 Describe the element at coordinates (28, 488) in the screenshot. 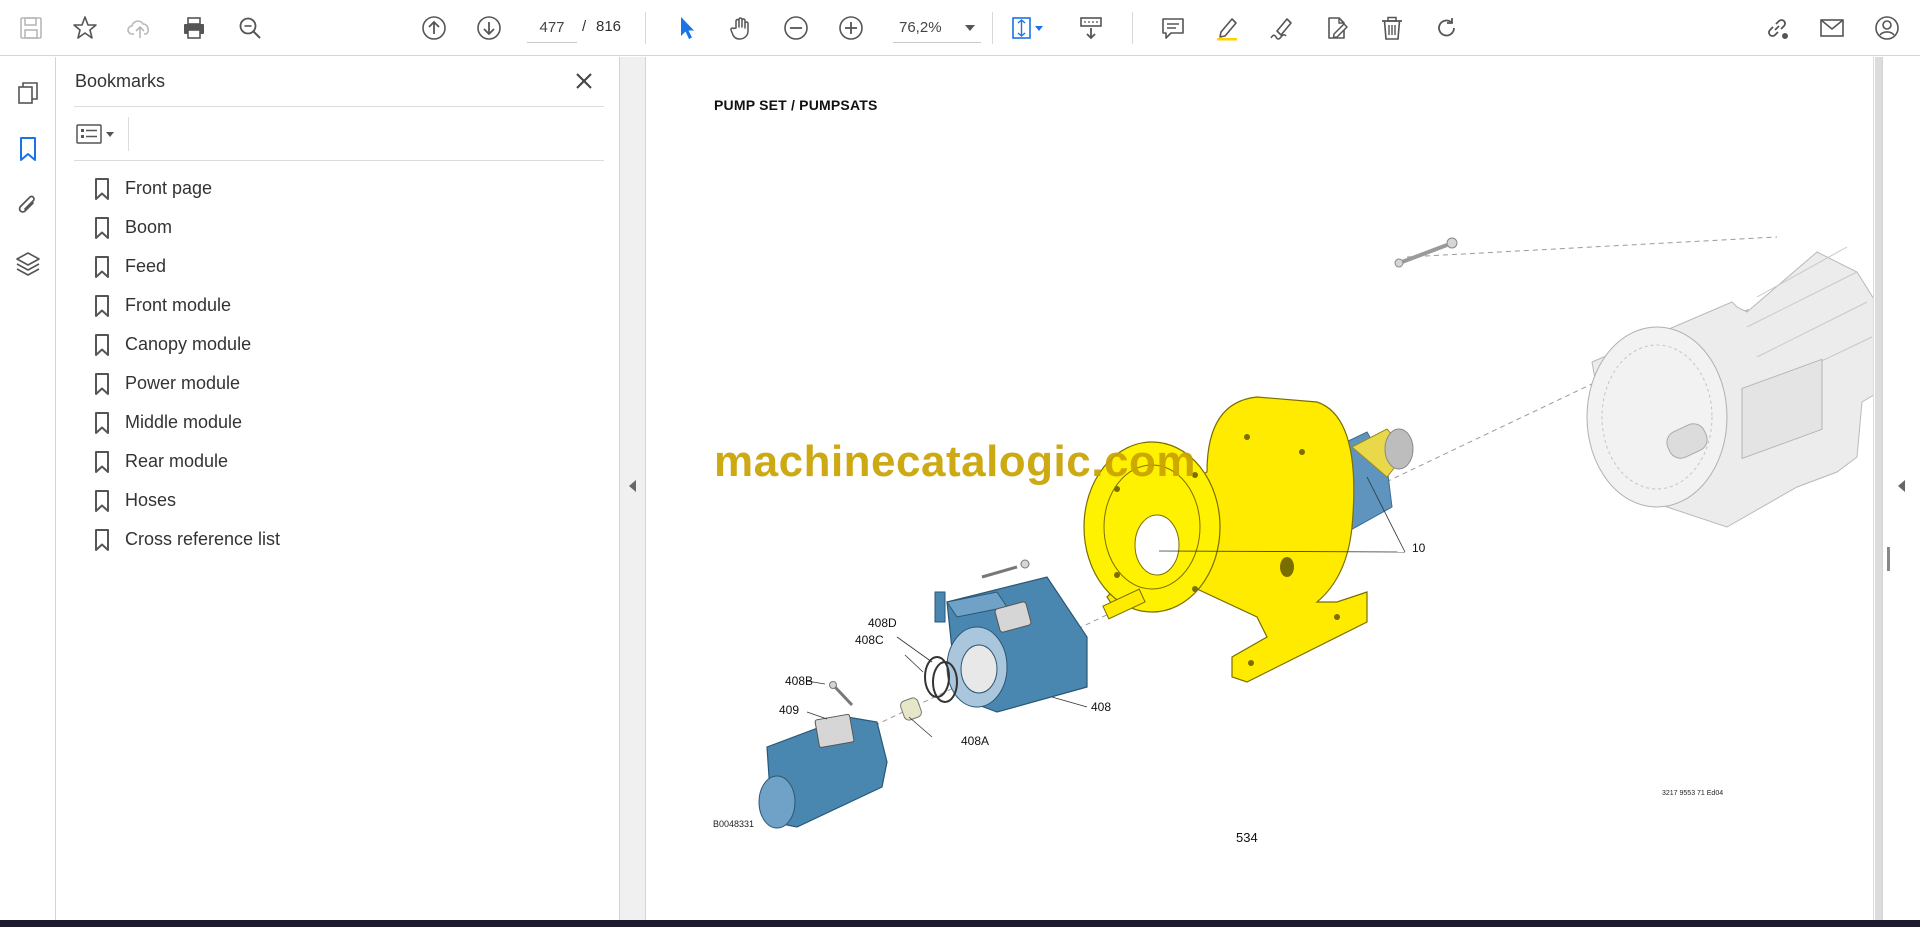

I see `navigation-rail` at that location.